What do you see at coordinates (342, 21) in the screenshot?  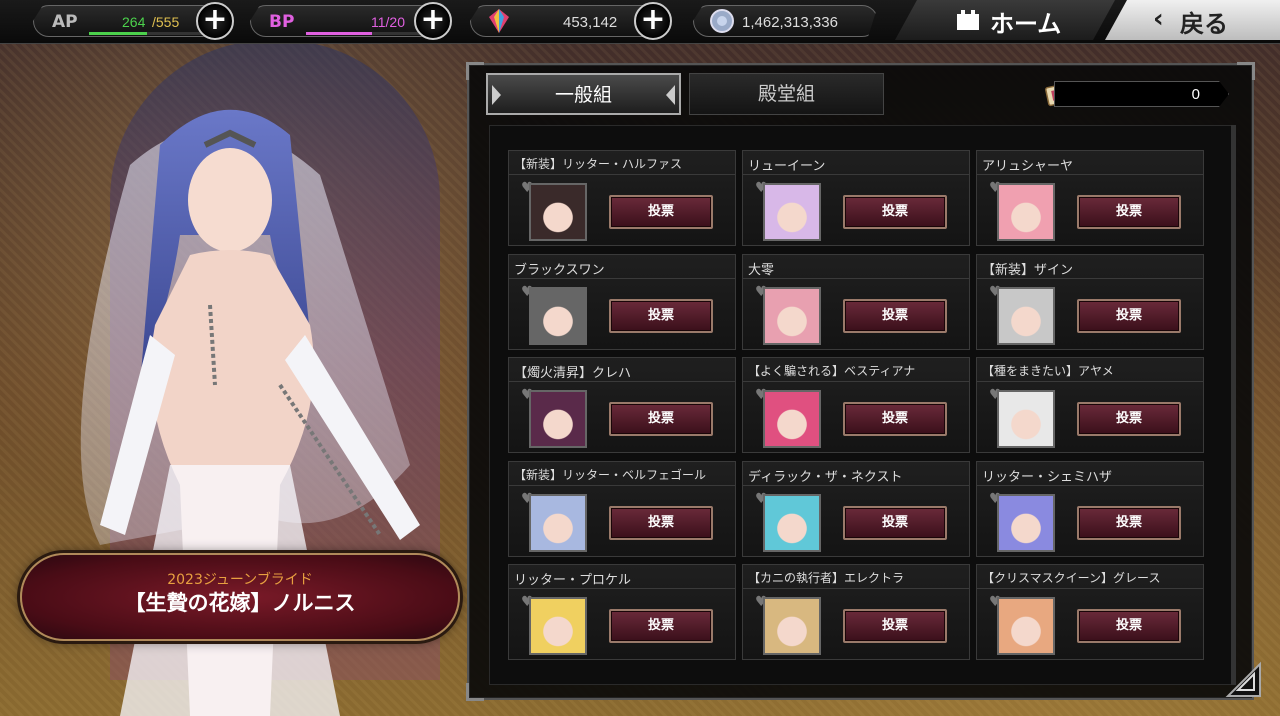 I see `bp-counter: BP 11/20` at bounding box center [342, 21].